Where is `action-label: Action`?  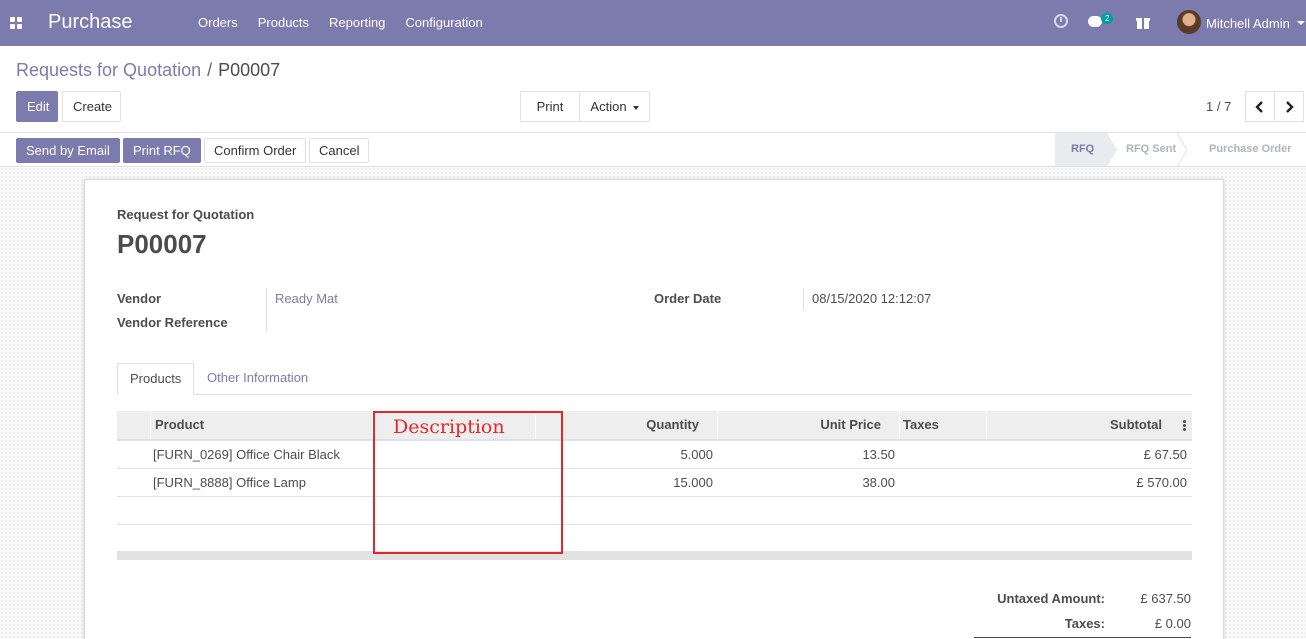
action-label: Action is located at coordinates (608, 106).